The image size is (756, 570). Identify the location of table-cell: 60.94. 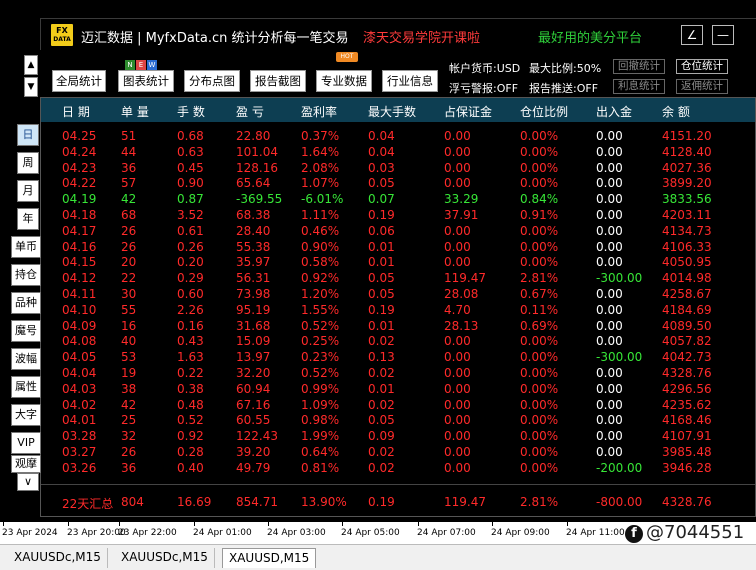
(253, 388).